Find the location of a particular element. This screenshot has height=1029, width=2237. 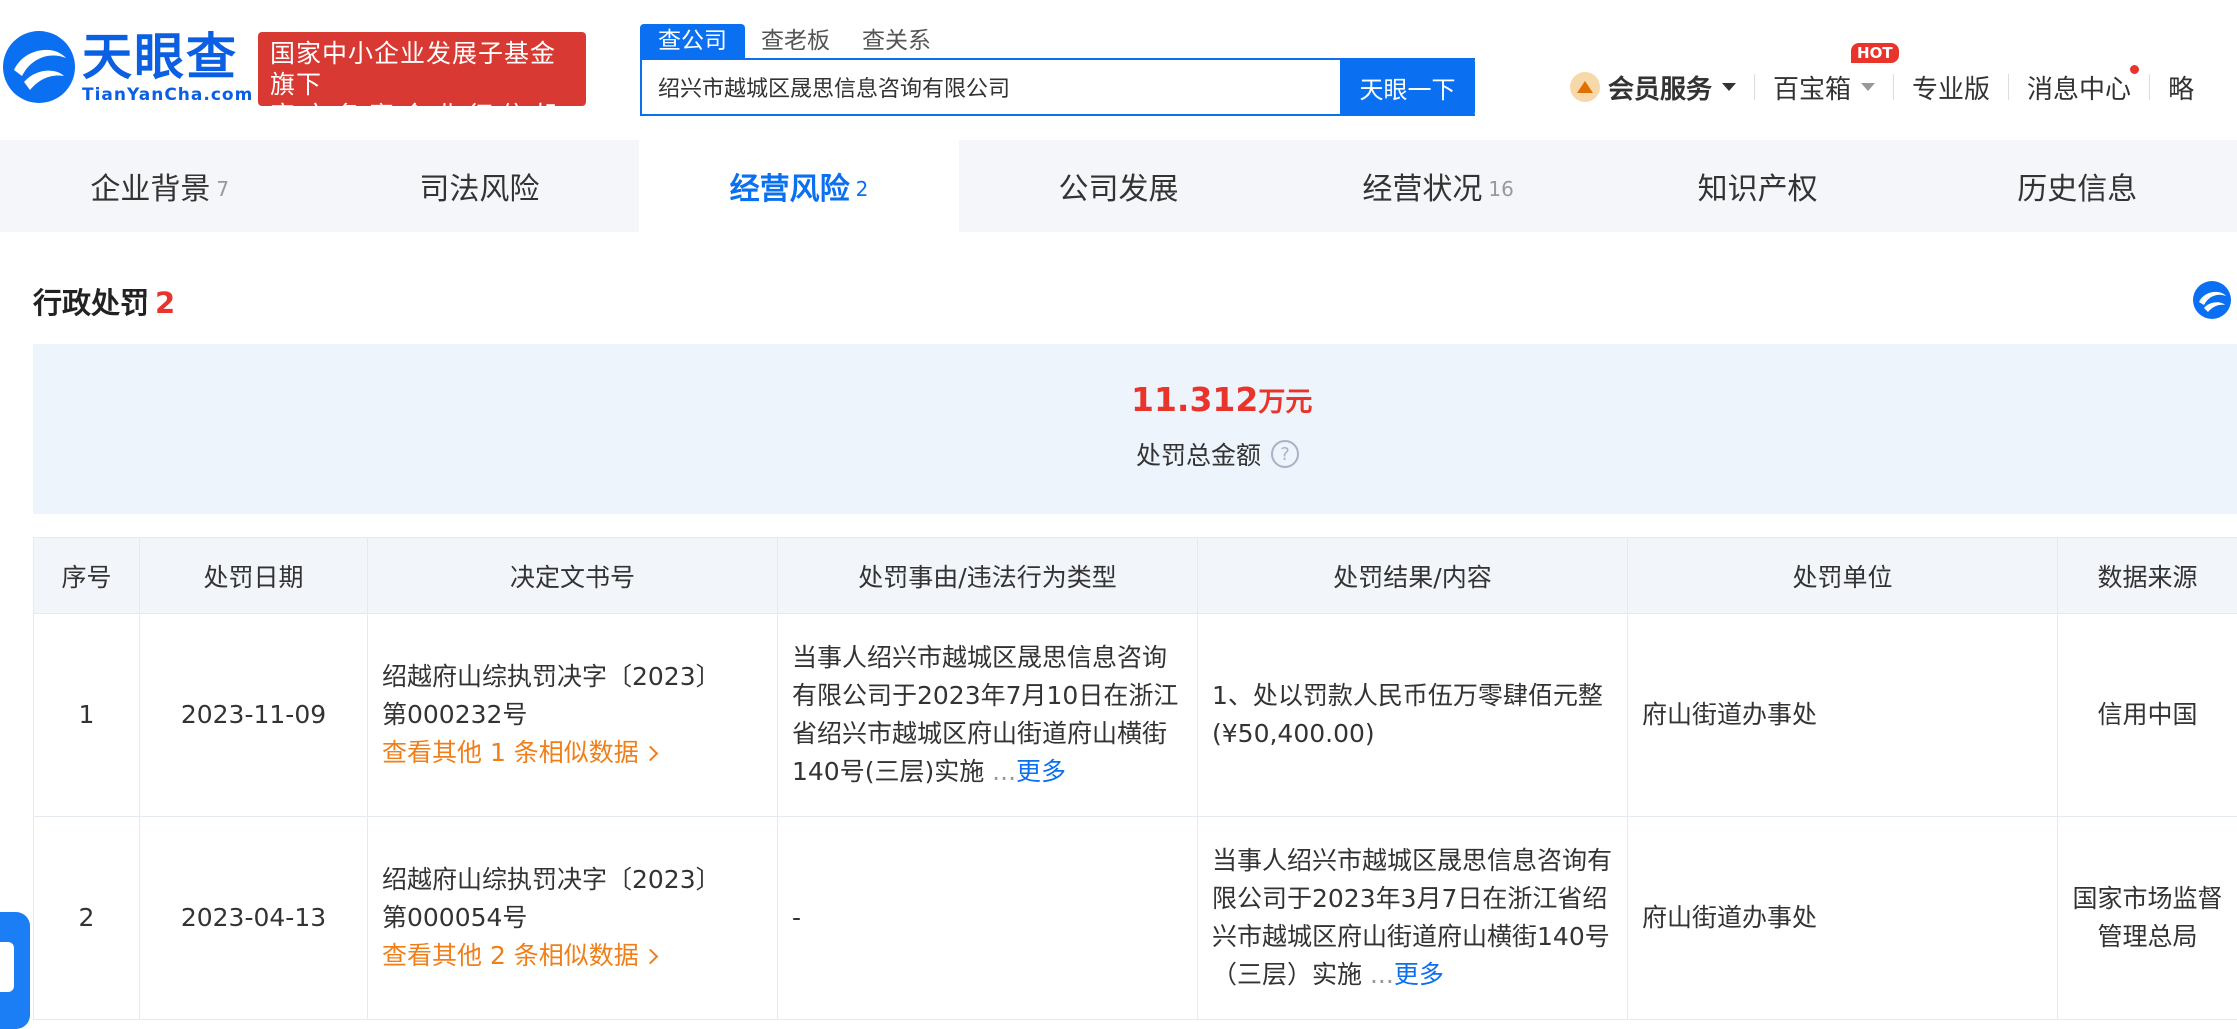

tab-label: 司法风险 is located at coordinates (479, 189).